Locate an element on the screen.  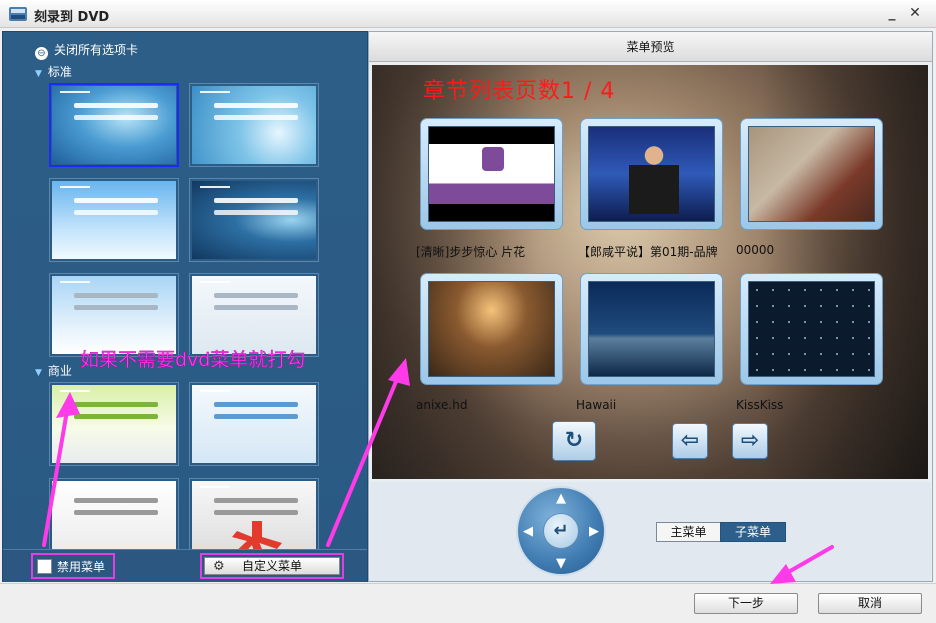
dpad-enter-icon: ↵ is located at coordinates (561, 531).